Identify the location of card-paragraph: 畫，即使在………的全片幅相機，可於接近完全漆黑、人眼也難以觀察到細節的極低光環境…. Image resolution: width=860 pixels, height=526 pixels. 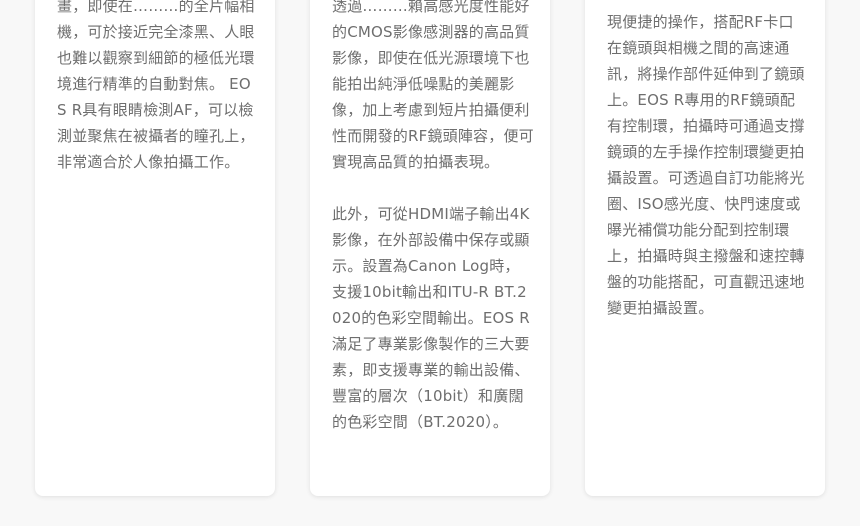
(156, 85).